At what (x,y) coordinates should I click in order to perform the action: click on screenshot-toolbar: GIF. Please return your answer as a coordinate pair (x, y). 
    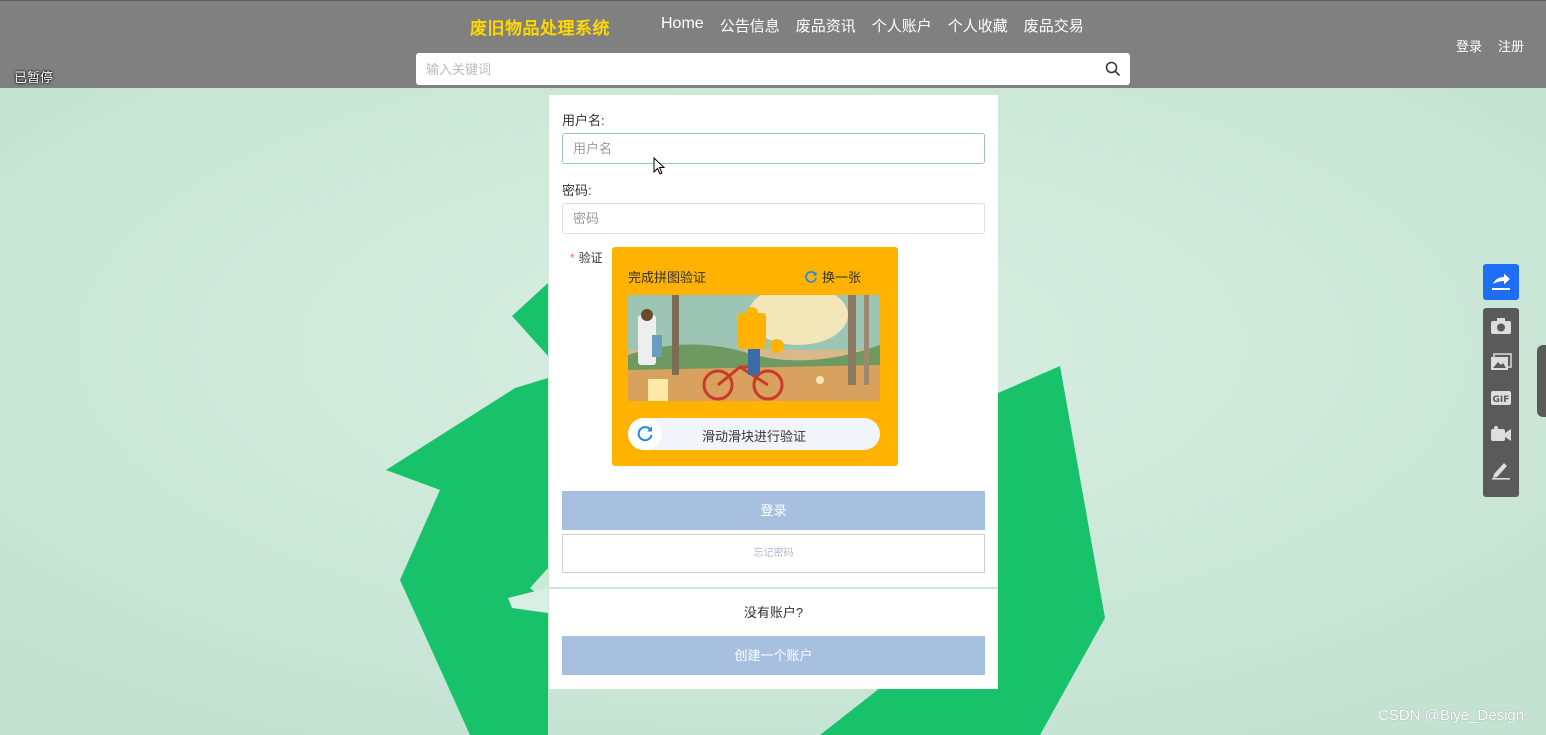
    Looking at the image, I should click on (1501, 402).